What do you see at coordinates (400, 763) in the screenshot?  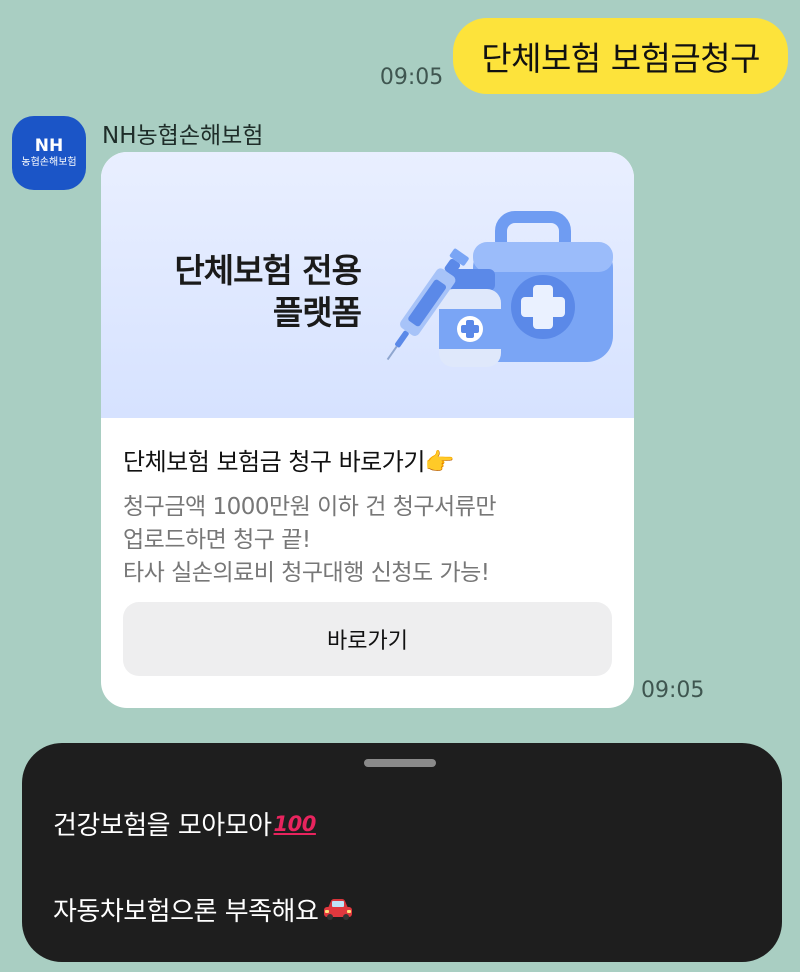 I see `sheet-drag-handle` at bounding box center [400, 763].